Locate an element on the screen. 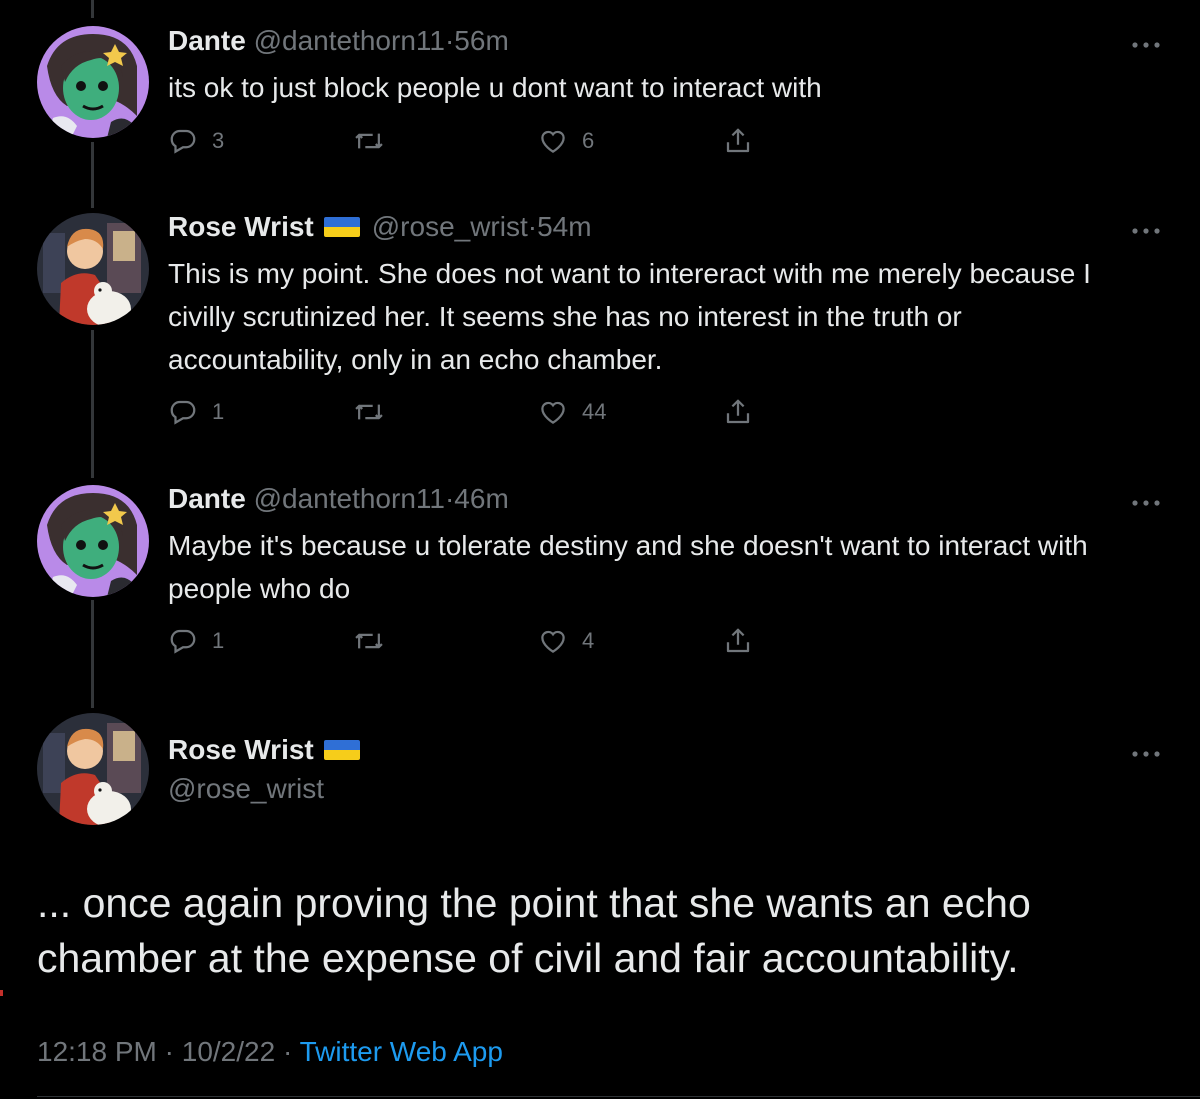 This screenshot has width=1200, height=1099. tweet-header: Dante @dantethorn11·46m is located at coordinates (338, 499).